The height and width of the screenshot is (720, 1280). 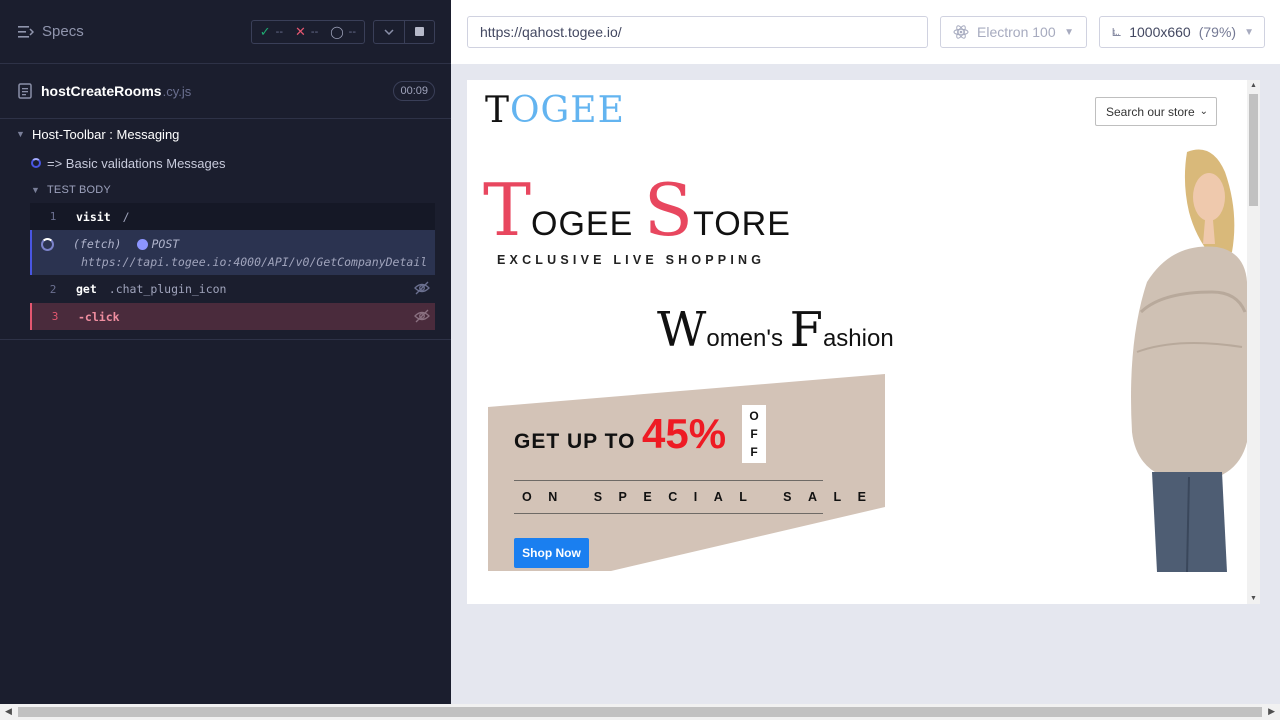 I want to click on ruler-icon, so click(x=1116, y=31).